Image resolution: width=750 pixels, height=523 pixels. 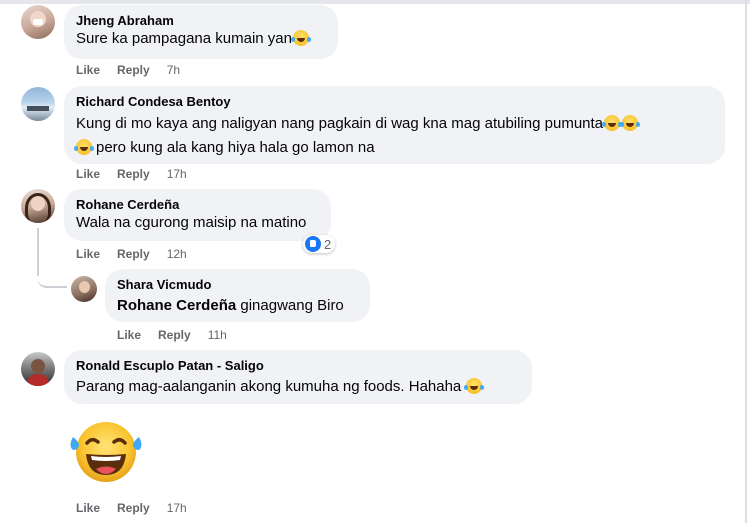 What do you see at coordinates (375, 2) in the screenshot?
I see `top-border` at bounding box center [375, 2].